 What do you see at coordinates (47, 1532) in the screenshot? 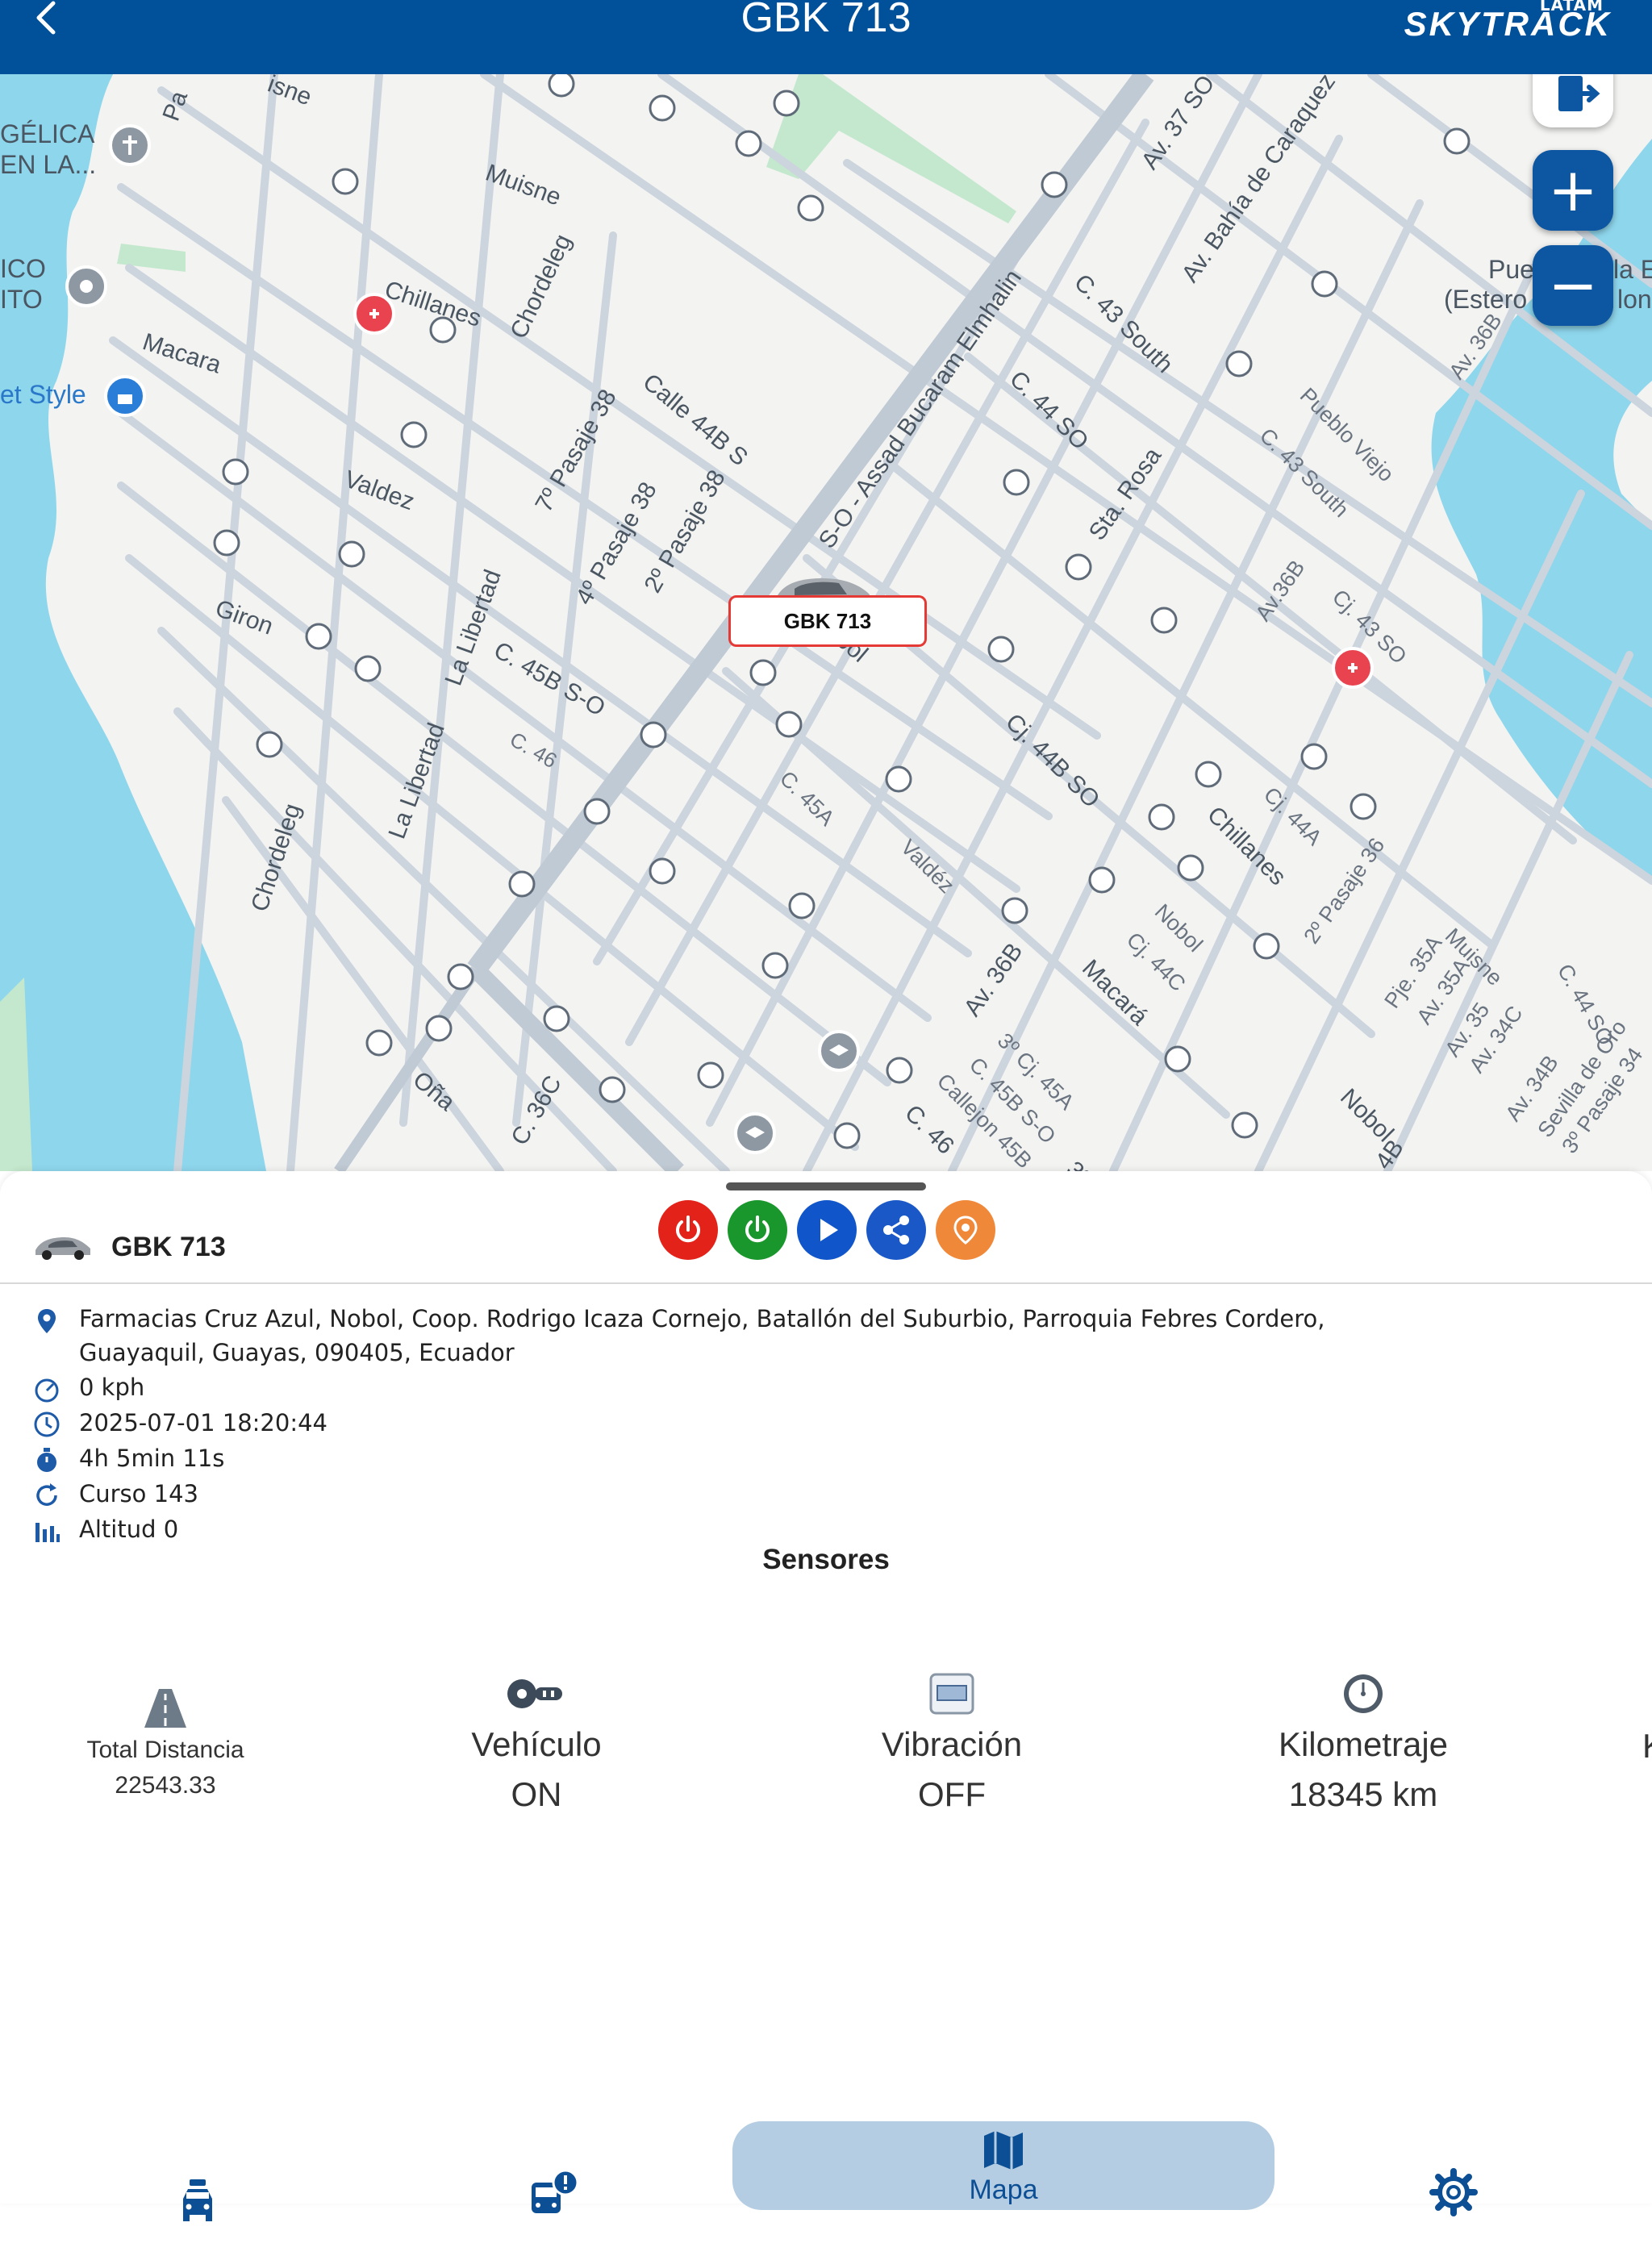
I see `altitude-bars-icon` at bounding box center [47, 1532].